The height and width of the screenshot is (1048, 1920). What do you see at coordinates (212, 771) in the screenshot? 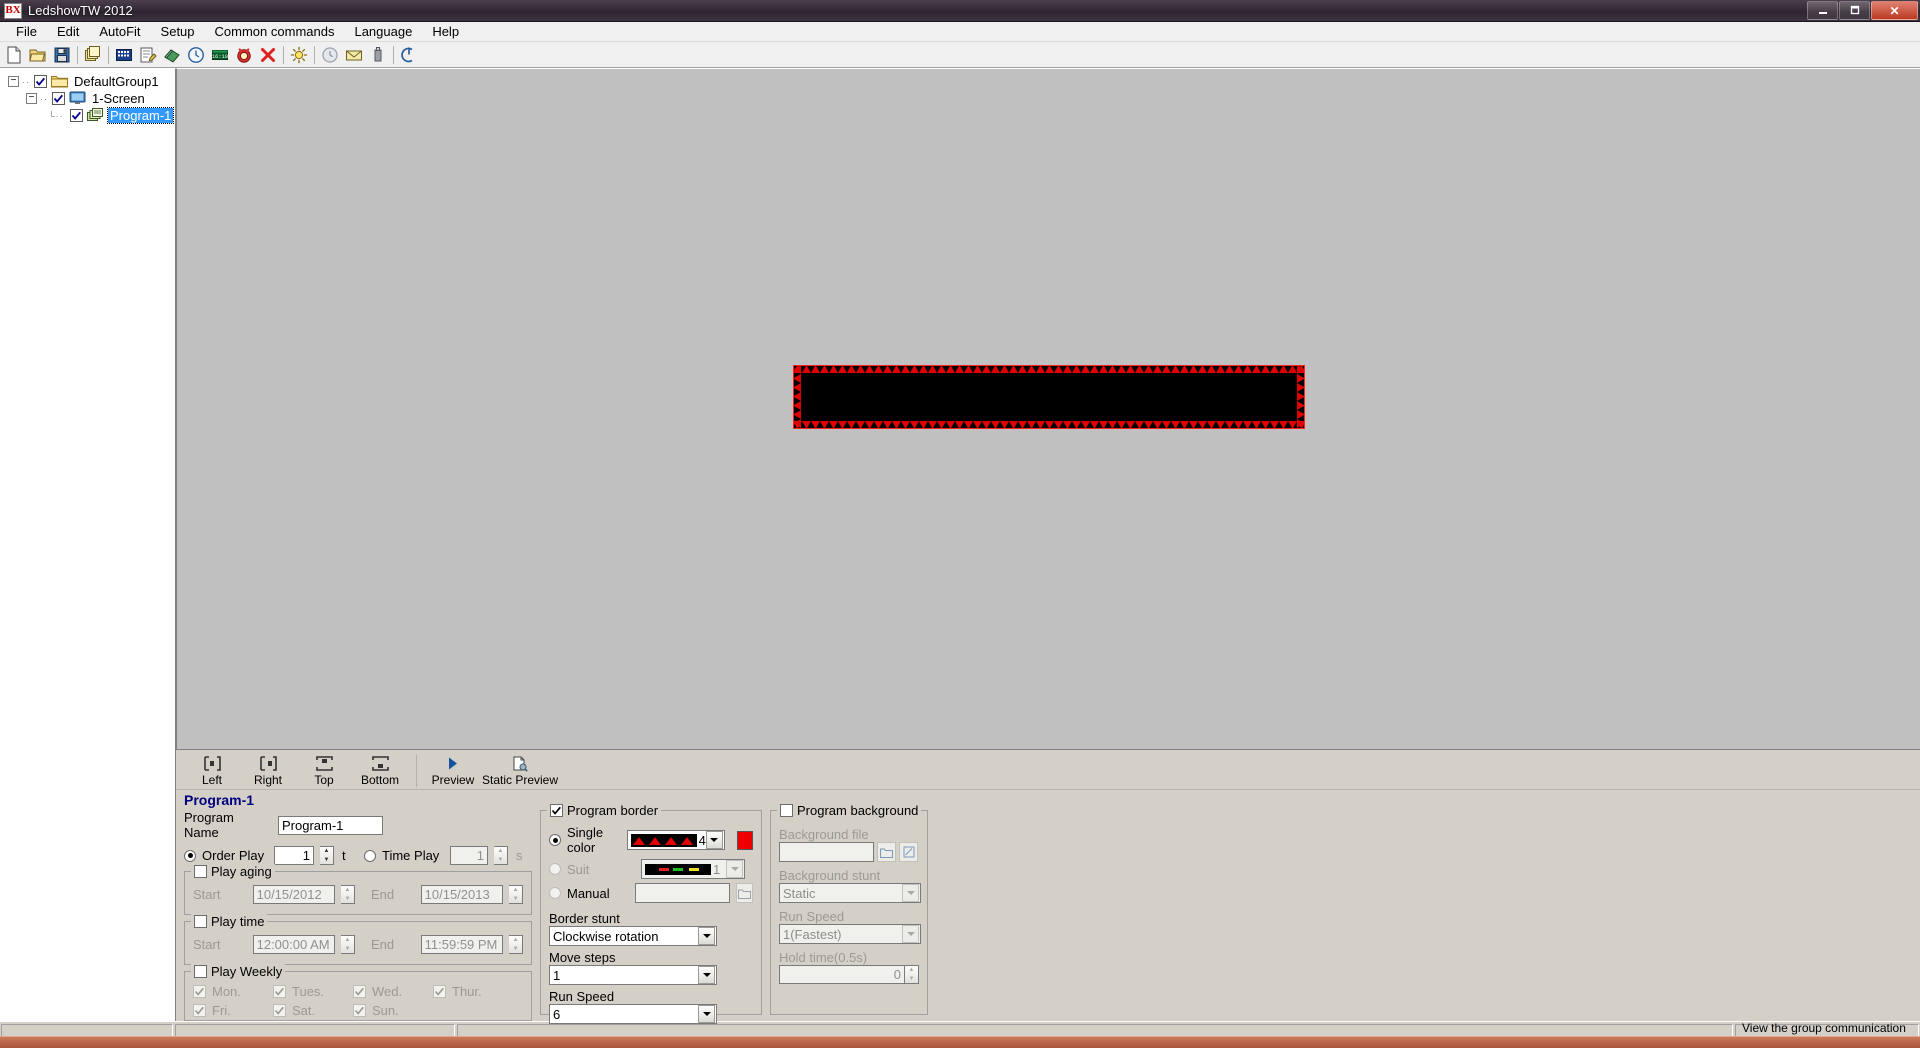
I see `align-left-button: Left` at bounding box center [212, 771].